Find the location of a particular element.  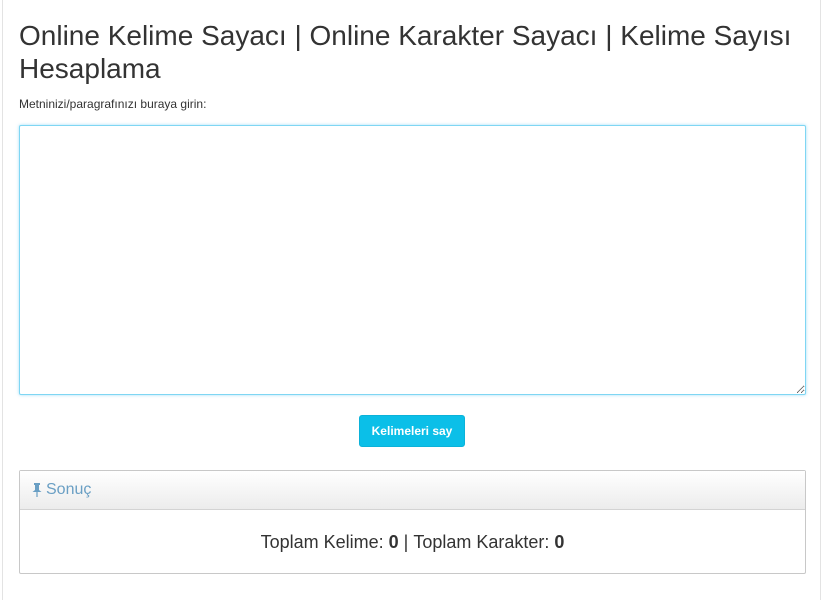

total-chars-label: Toplam Karakter: is located at coordinates (481, 541).